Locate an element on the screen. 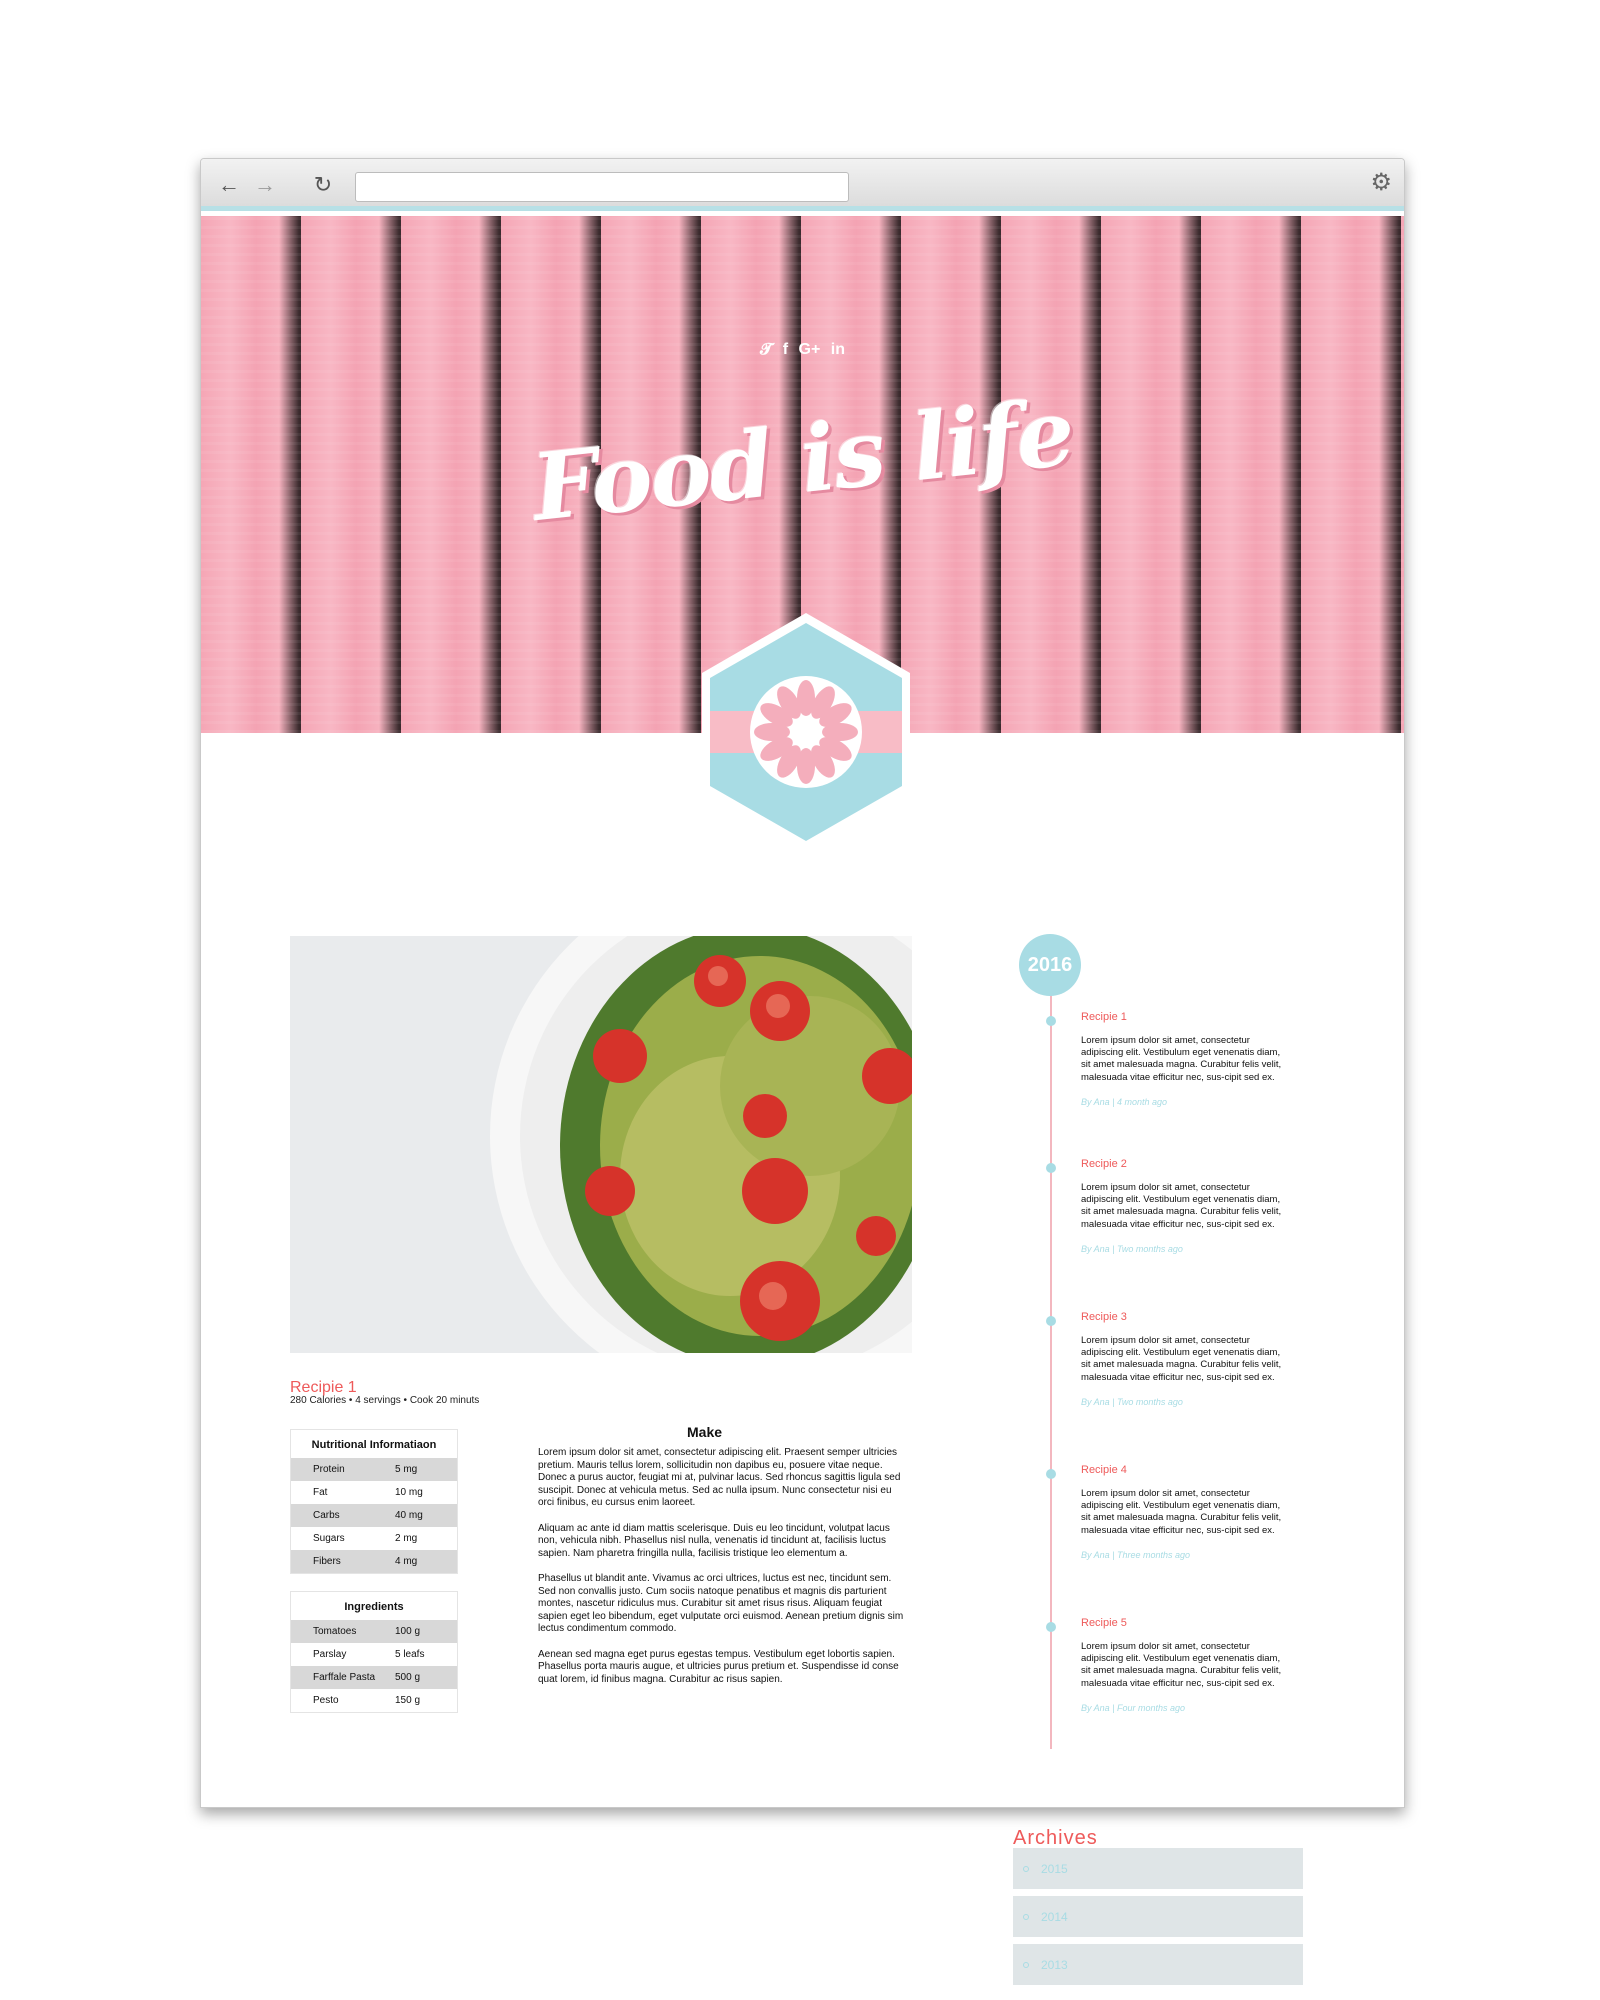 Image resolution: width=1600 pixels, height=2000 pixels. social-links: 𝓣 f G+ in is located at coordinates (802, 350).